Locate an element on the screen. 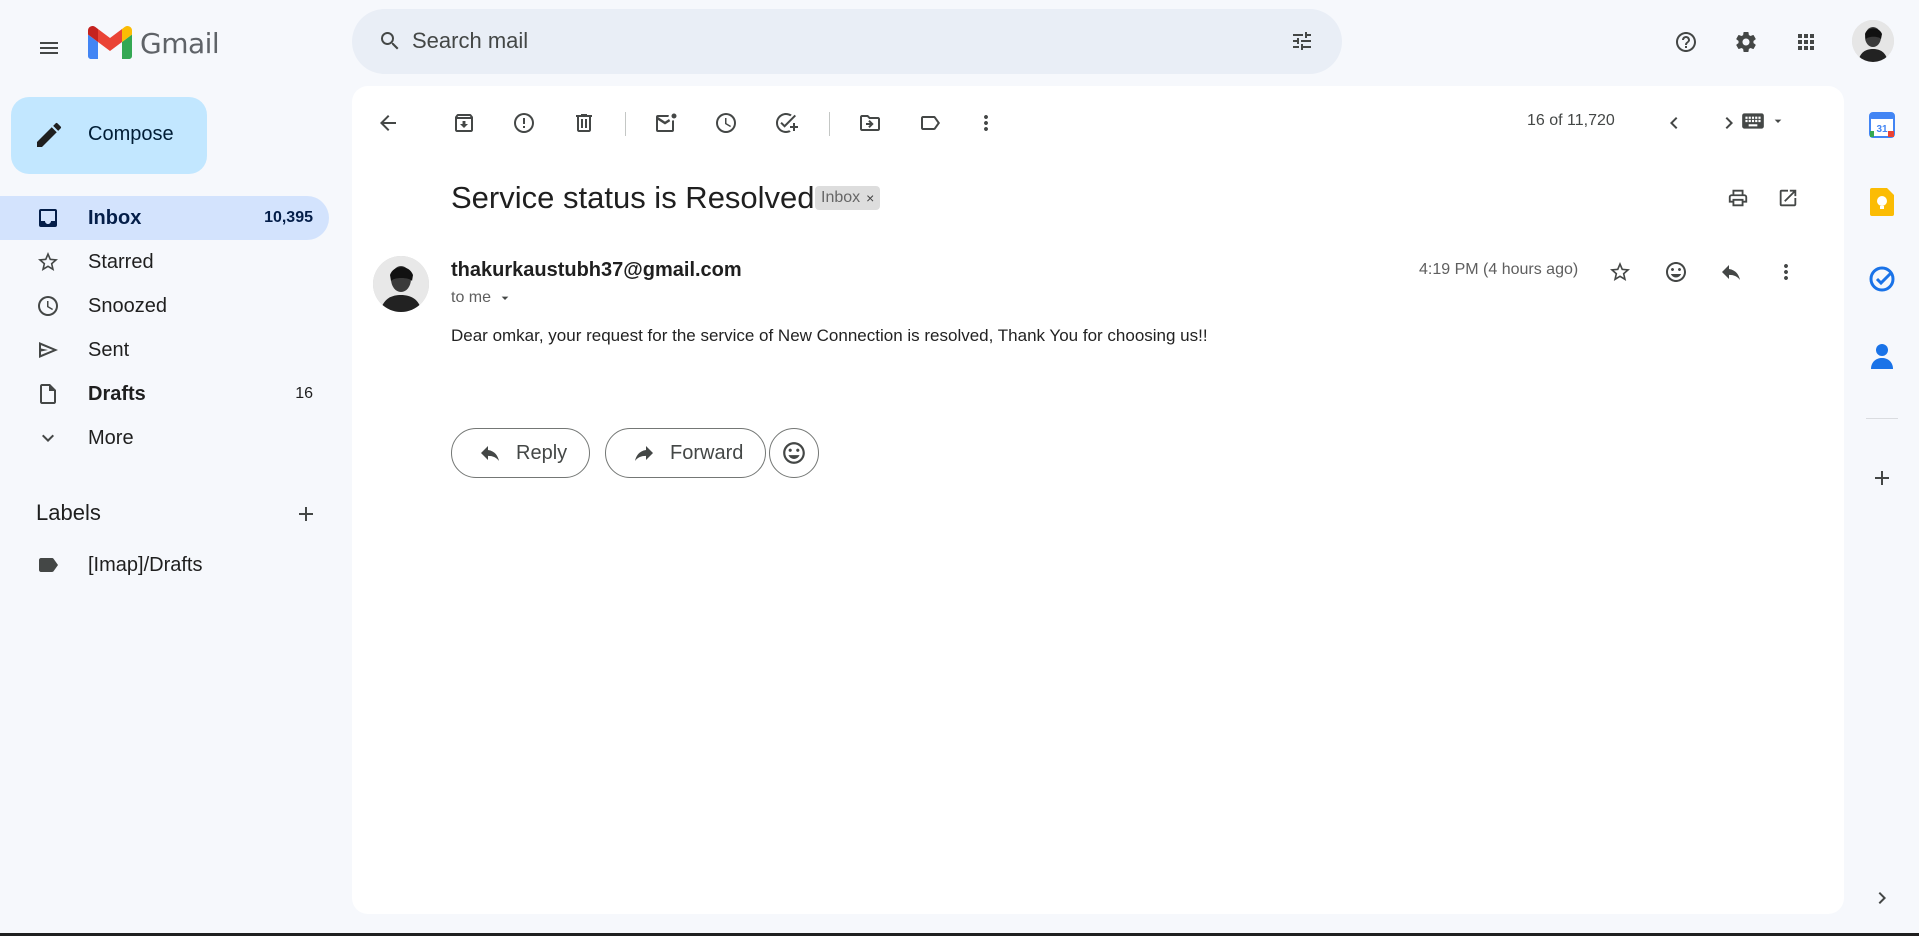  add-reaction-button is located at coordinates (1676, 272).